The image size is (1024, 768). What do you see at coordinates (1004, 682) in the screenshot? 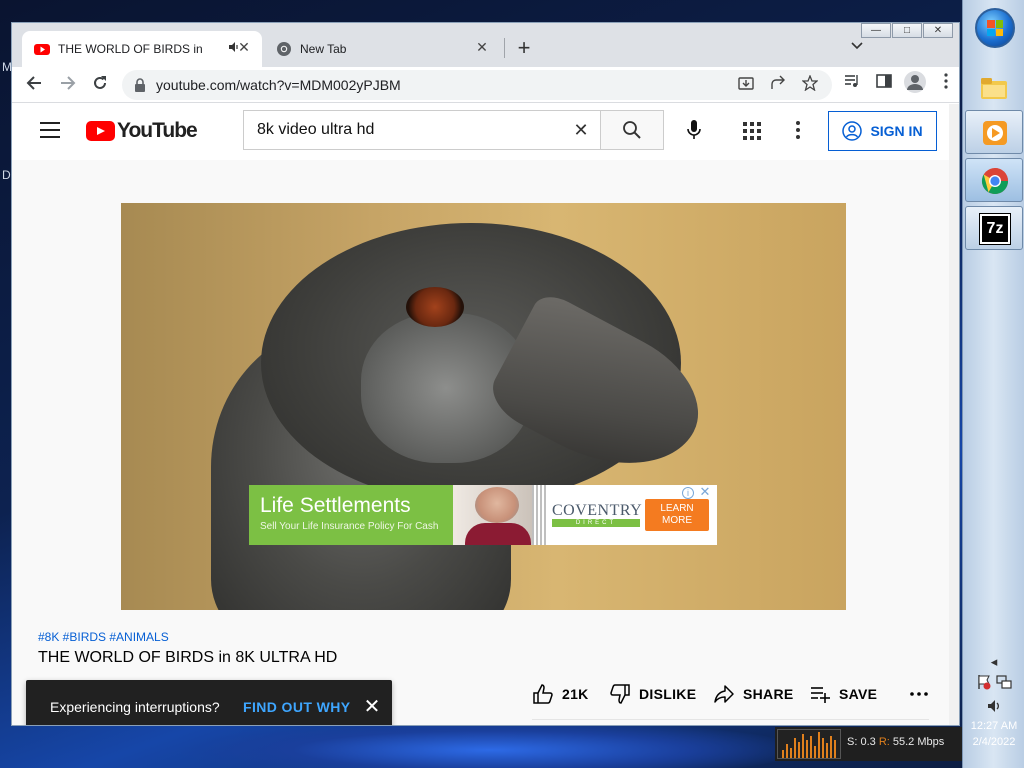
I see `network-tray-icon` at bounding box center [1004, 682].